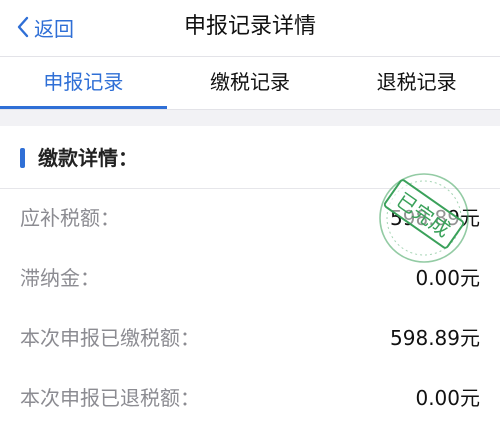 This screenshot has height=439, width=500. I want to click on detail-row-tax-due: 应补税额： 598.89元, so click(250, 218).